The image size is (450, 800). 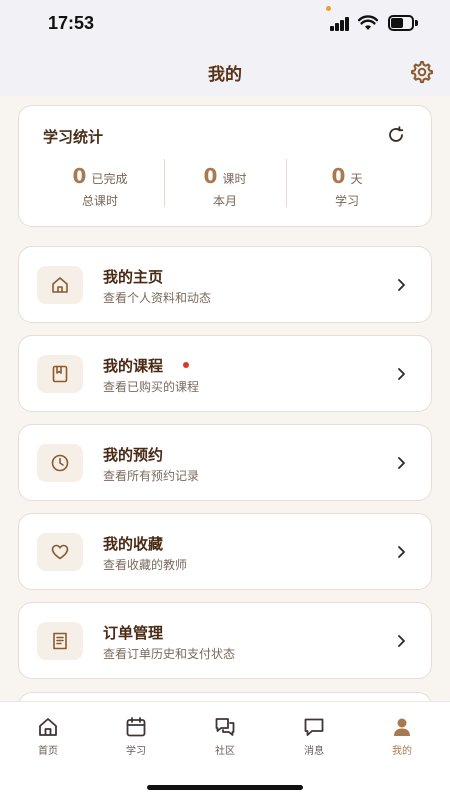 I want to click on menu-title: 我的预约, so click(x=133, y=455).